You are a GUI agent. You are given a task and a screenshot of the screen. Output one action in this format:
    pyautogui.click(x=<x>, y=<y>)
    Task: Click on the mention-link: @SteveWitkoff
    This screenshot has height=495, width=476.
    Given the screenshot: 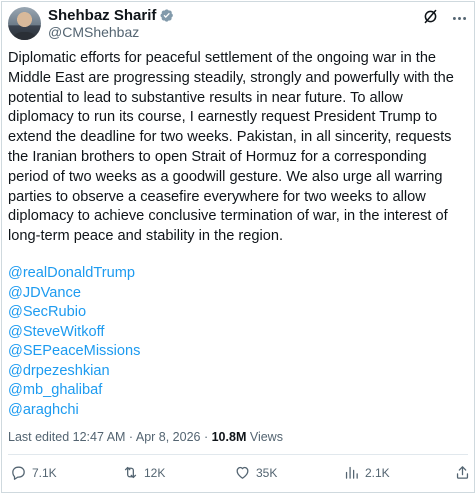 What is the action you would take?
    pyautogui.click(x=74, y=333)
    